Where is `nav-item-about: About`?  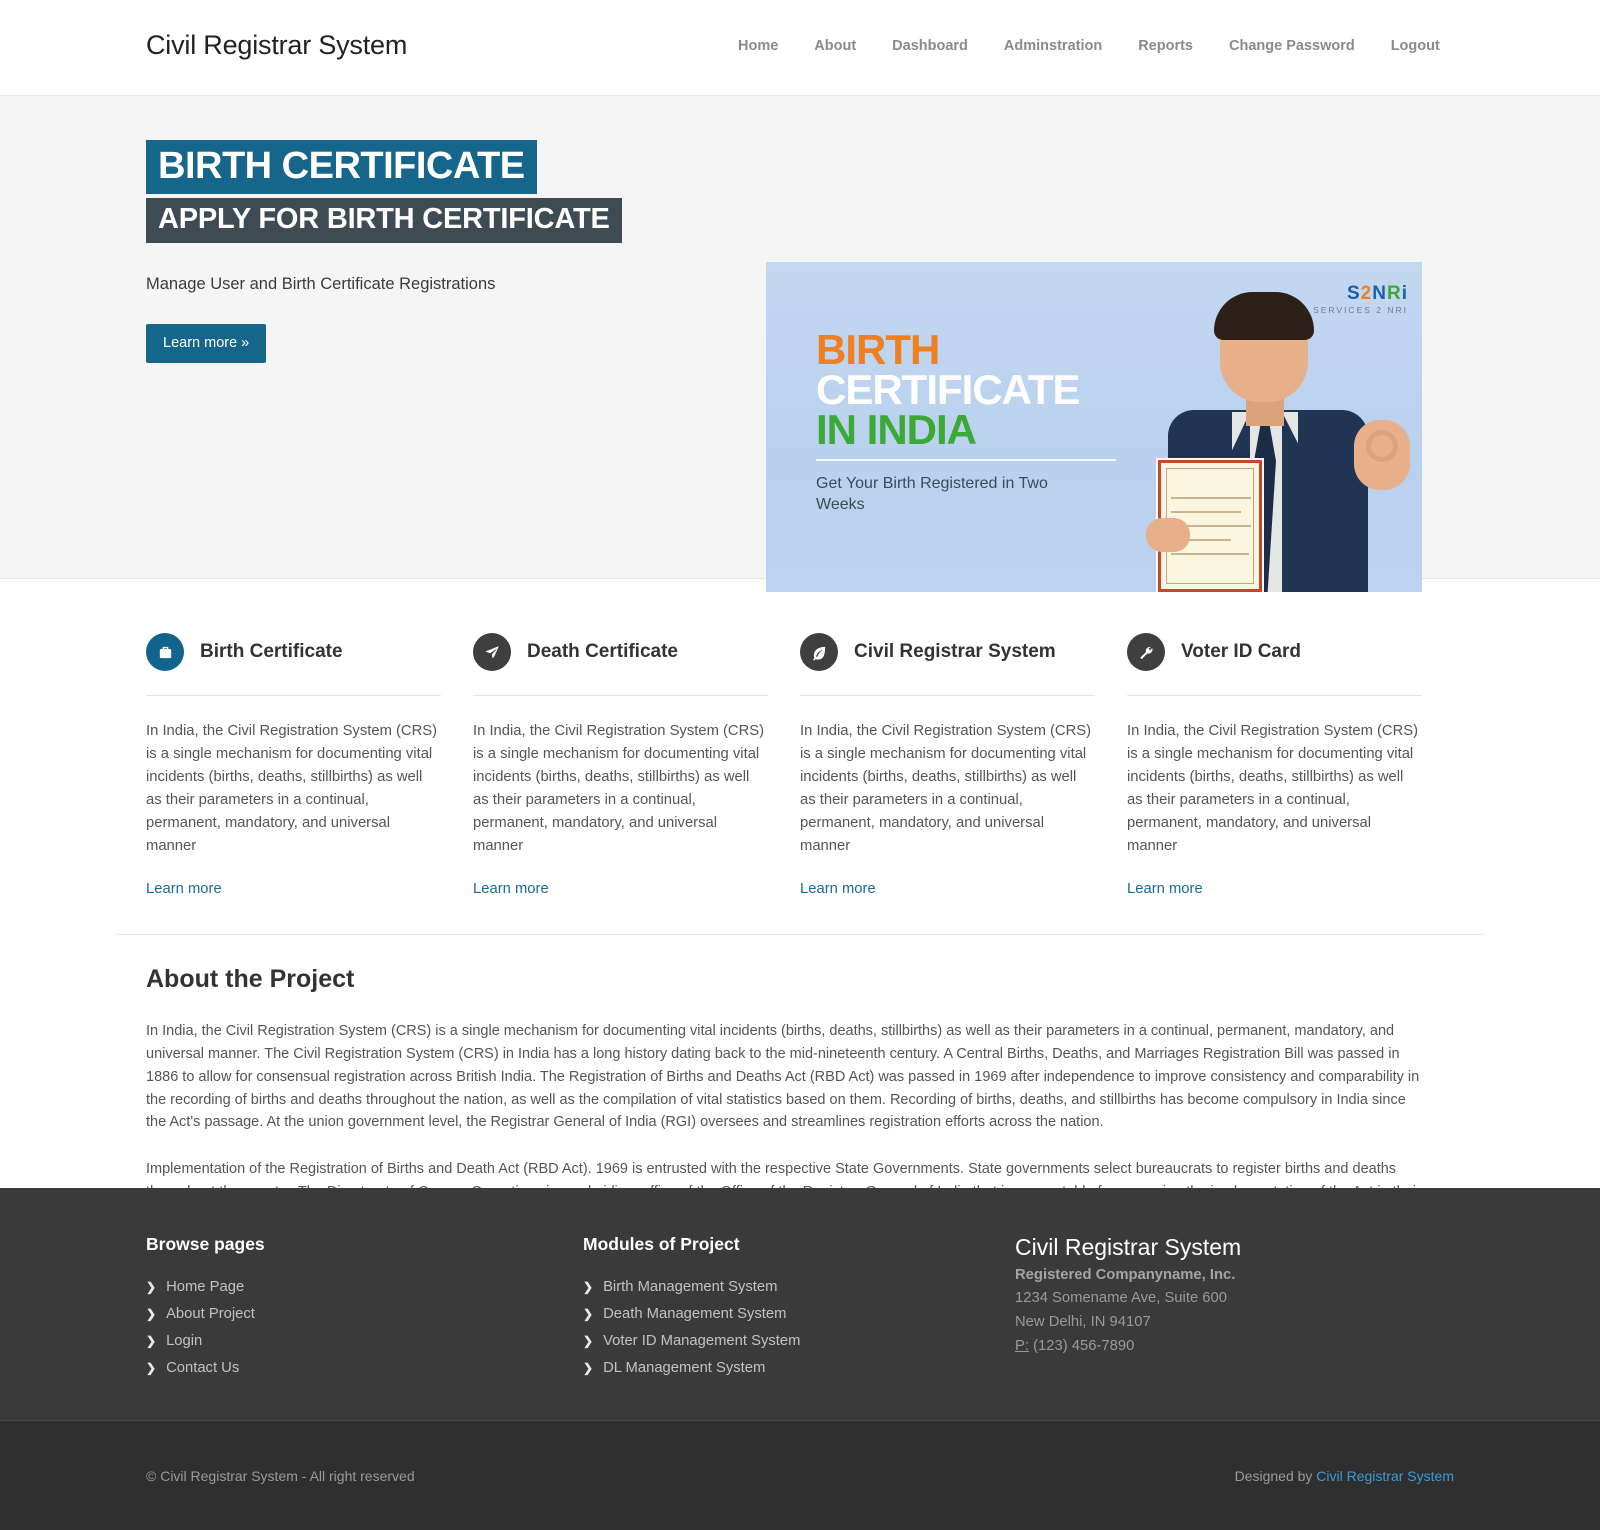 nav-item-about: About is located at coordinates (835, 46).